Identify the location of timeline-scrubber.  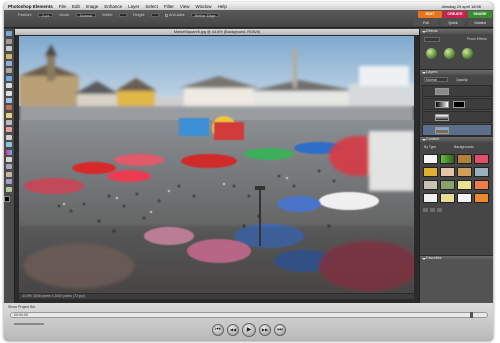
(249, 315).